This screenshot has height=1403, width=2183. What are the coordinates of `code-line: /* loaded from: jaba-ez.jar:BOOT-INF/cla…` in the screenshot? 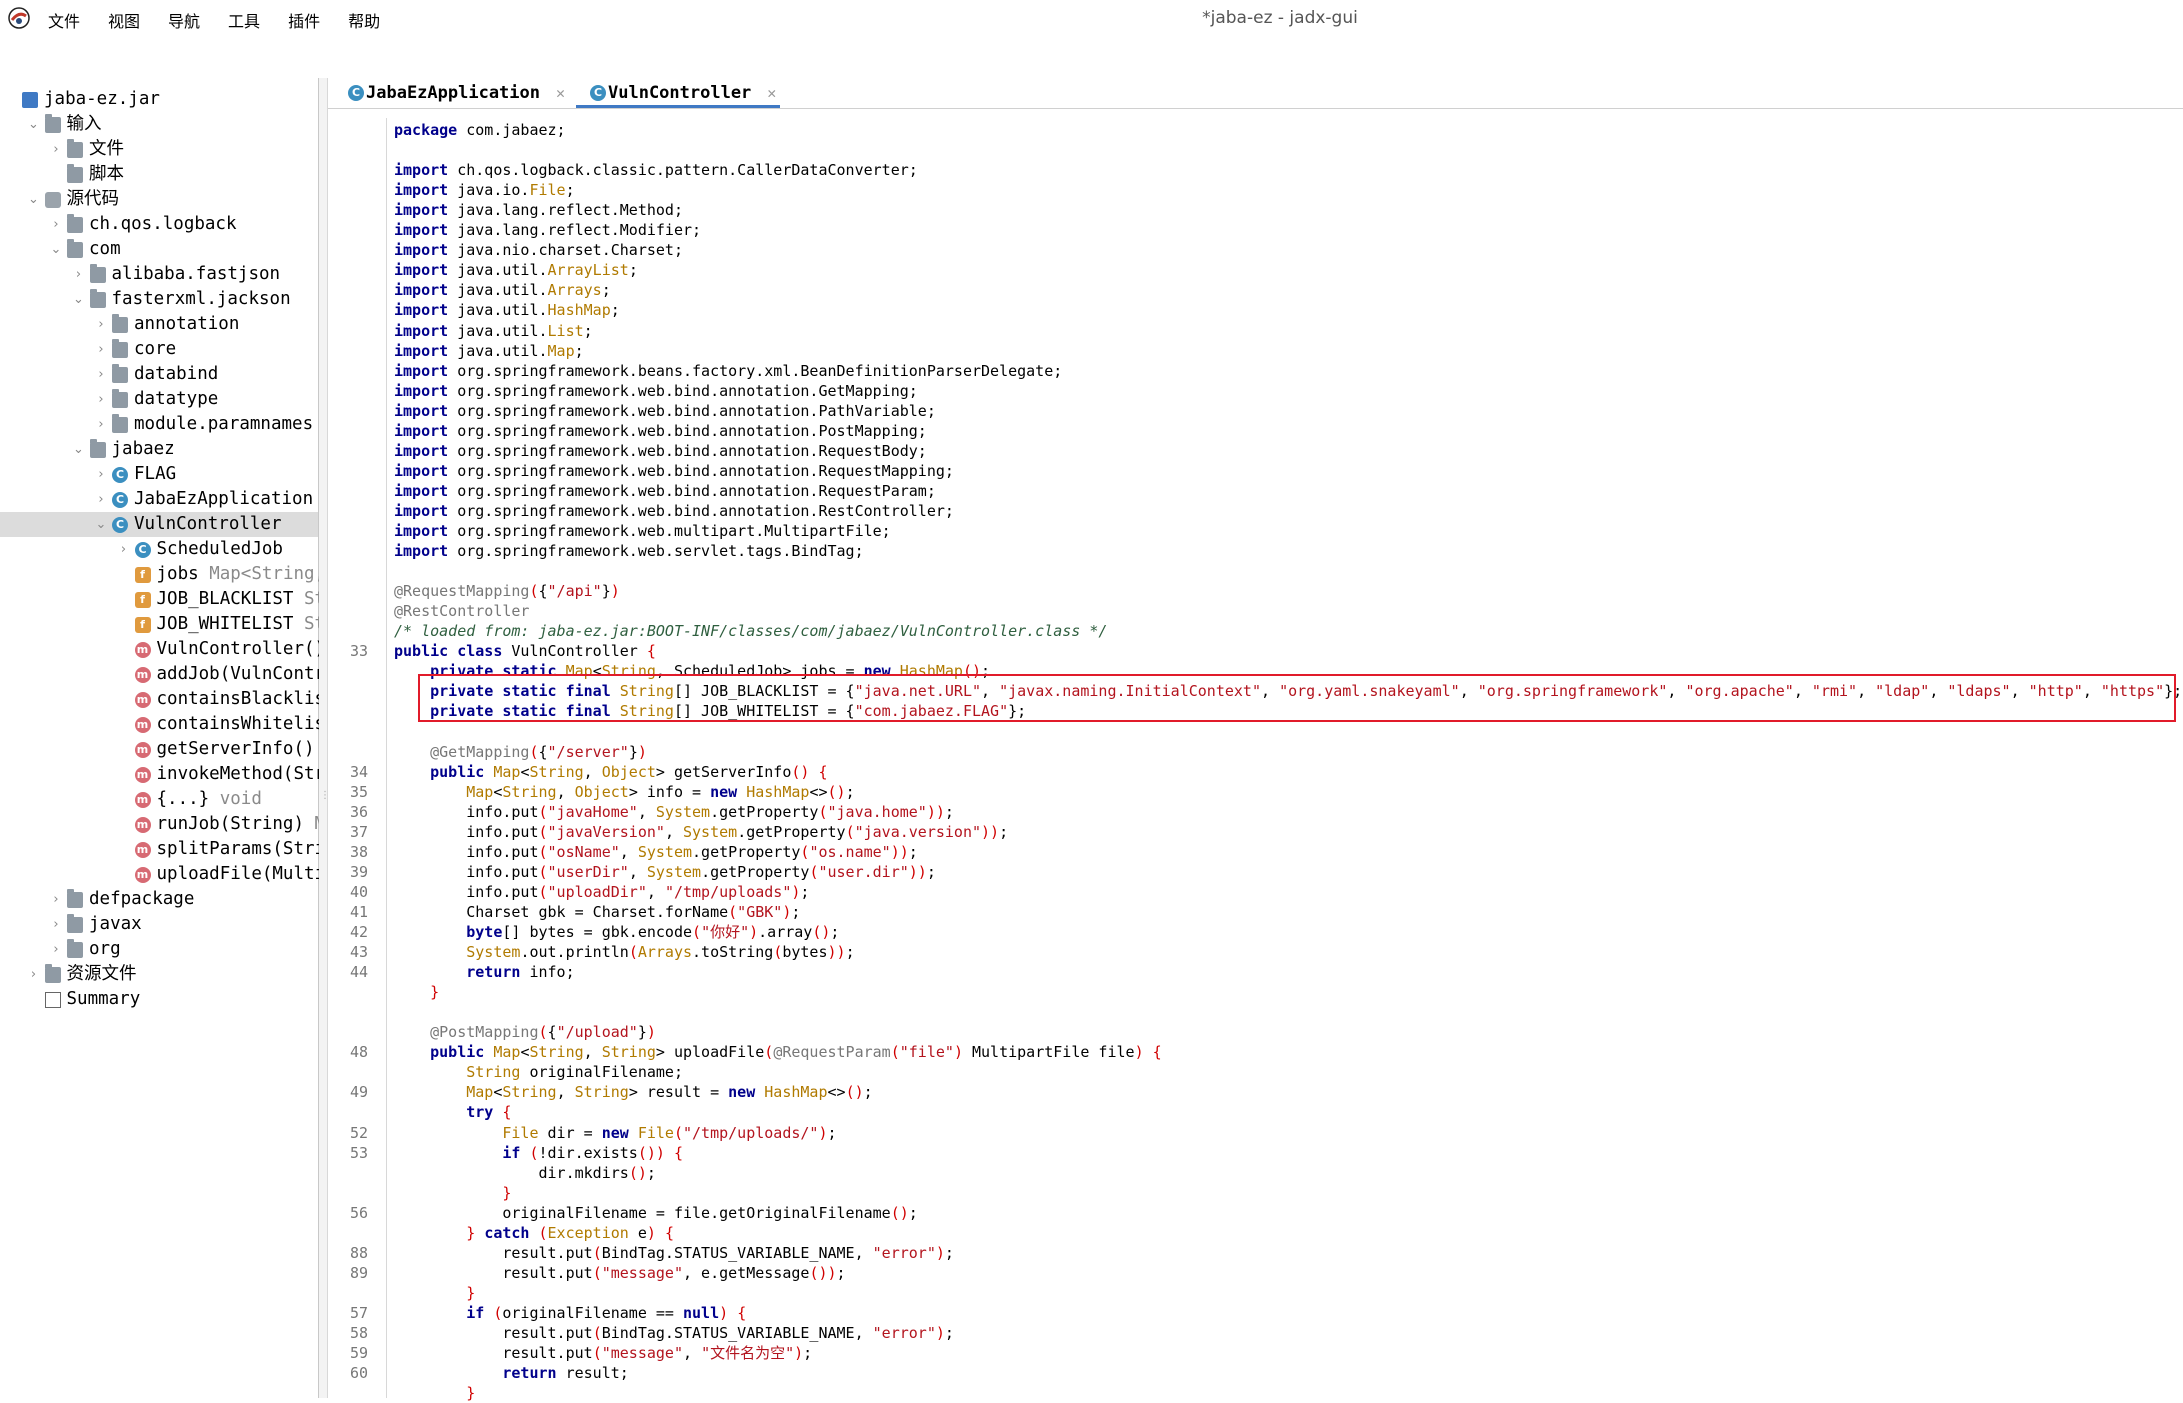 It's located at (750, 631).